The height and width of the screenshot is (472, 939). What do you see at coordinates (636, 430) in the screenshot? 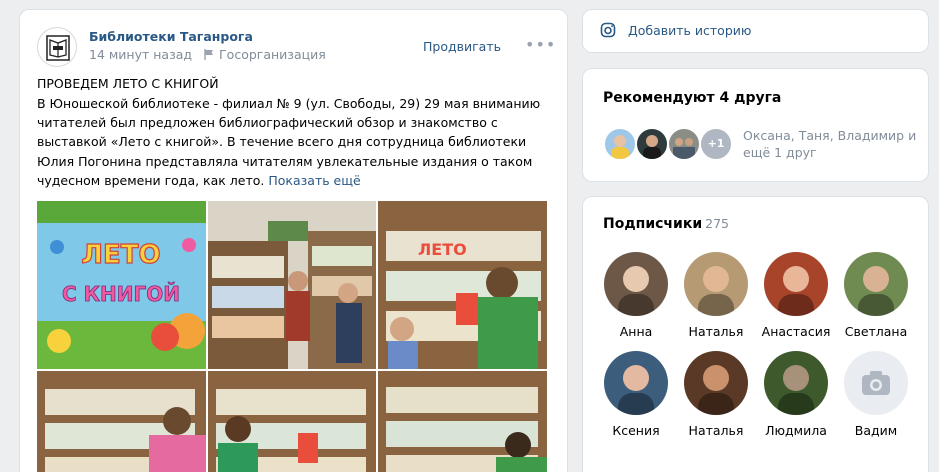
I see `subscriber-name: Ксения` at bounding box center [636, 430].